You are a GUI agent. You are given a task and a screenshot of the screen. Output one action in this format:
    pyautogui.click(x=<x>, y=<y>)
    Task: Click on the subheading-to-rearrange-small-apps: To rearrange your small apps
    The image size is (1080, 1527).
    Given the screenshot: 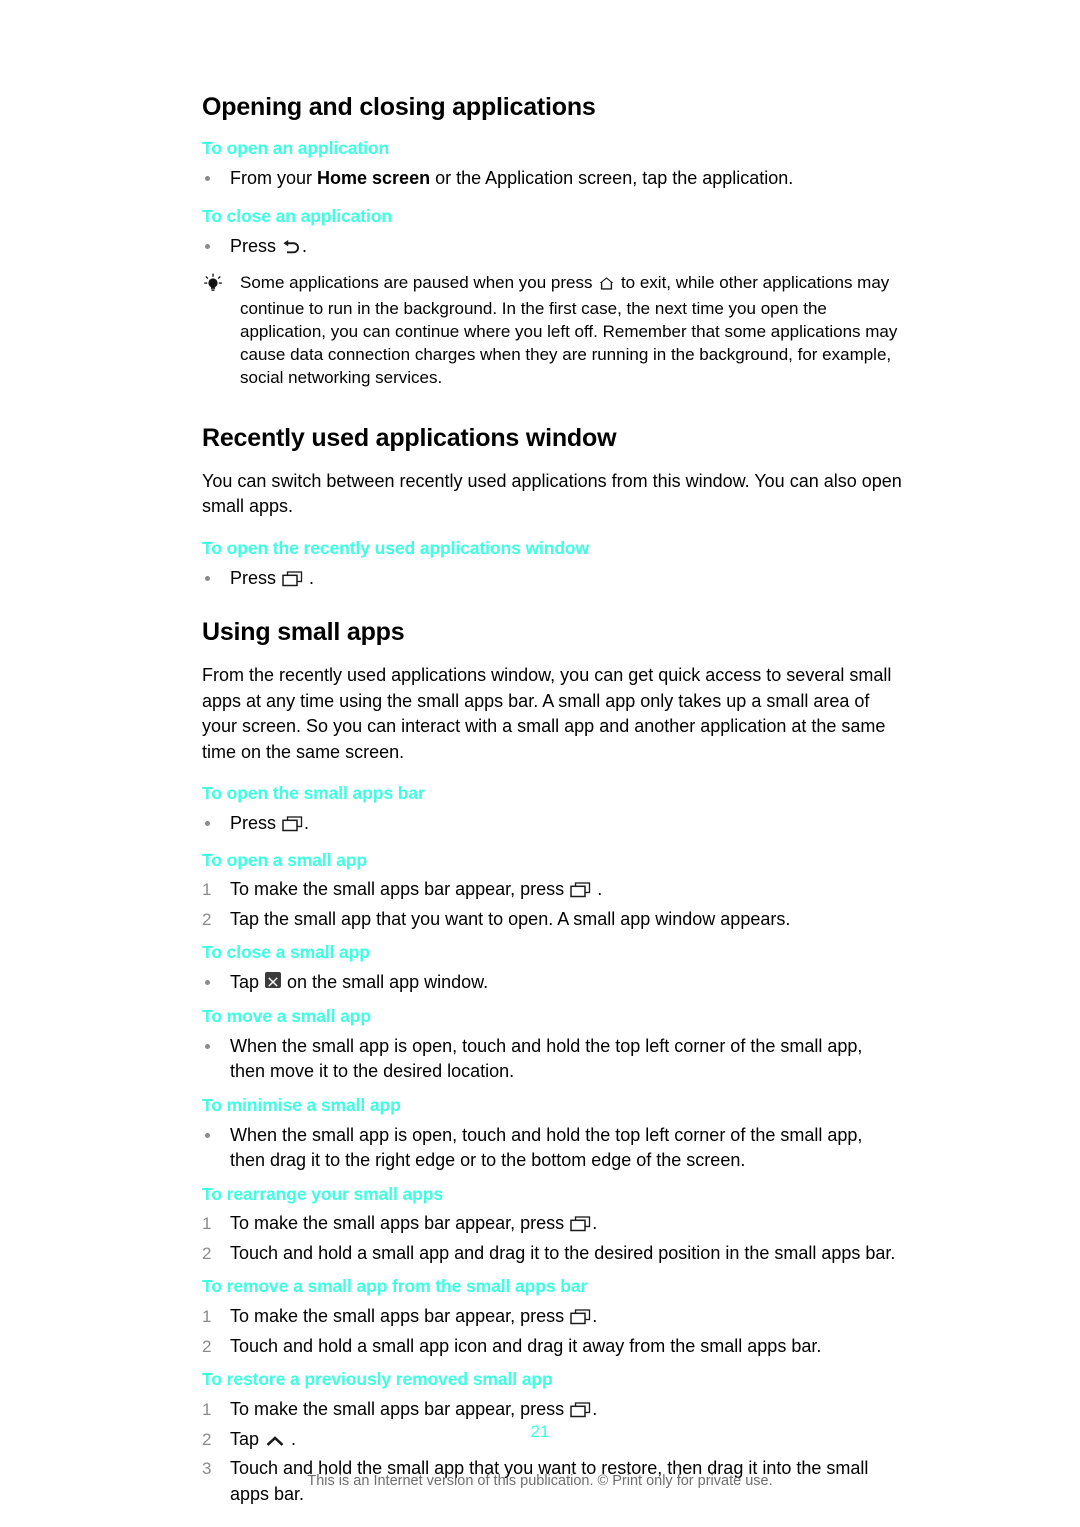 What is the action you would take?
    pyautogui.click(x=322, y=1193)
    